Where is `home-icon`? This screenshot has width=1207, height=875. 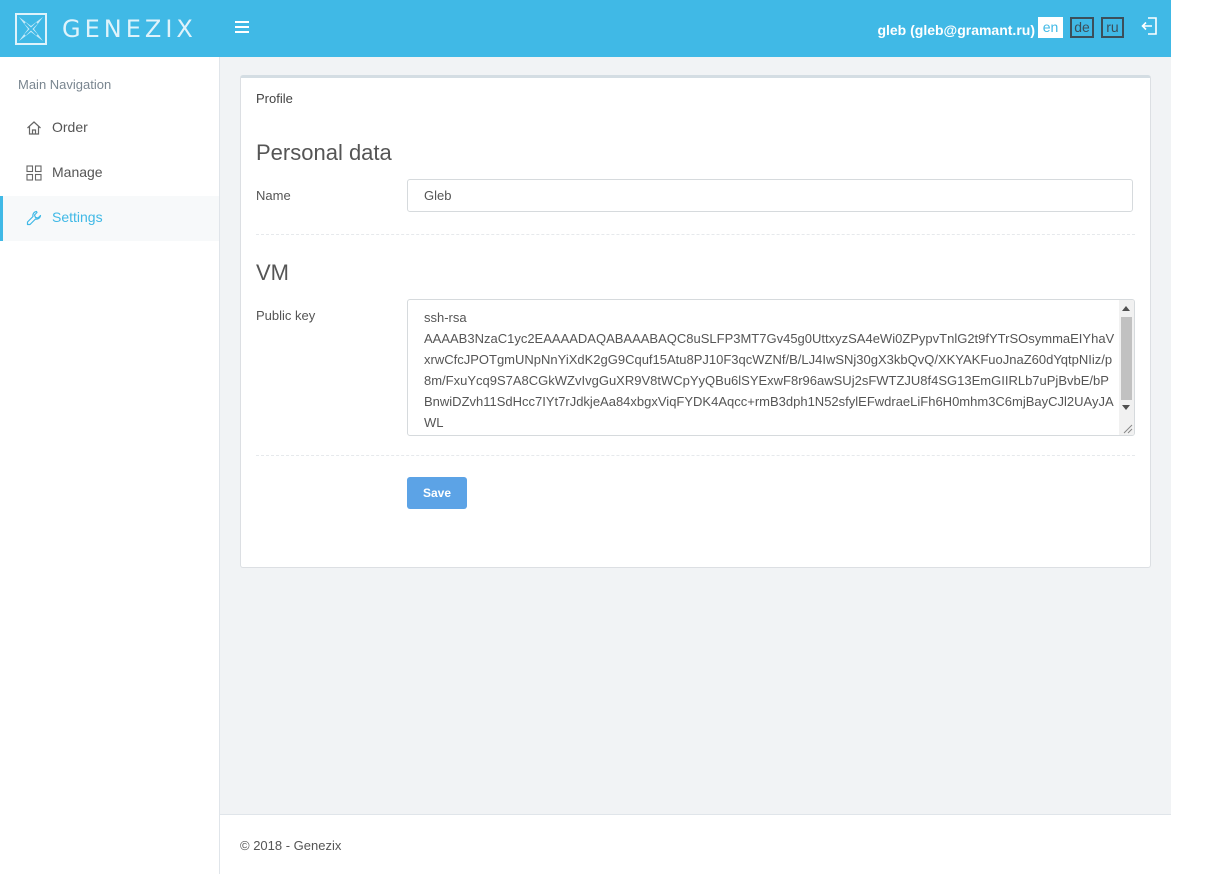
home-icon is located at coordinates (34, 128).